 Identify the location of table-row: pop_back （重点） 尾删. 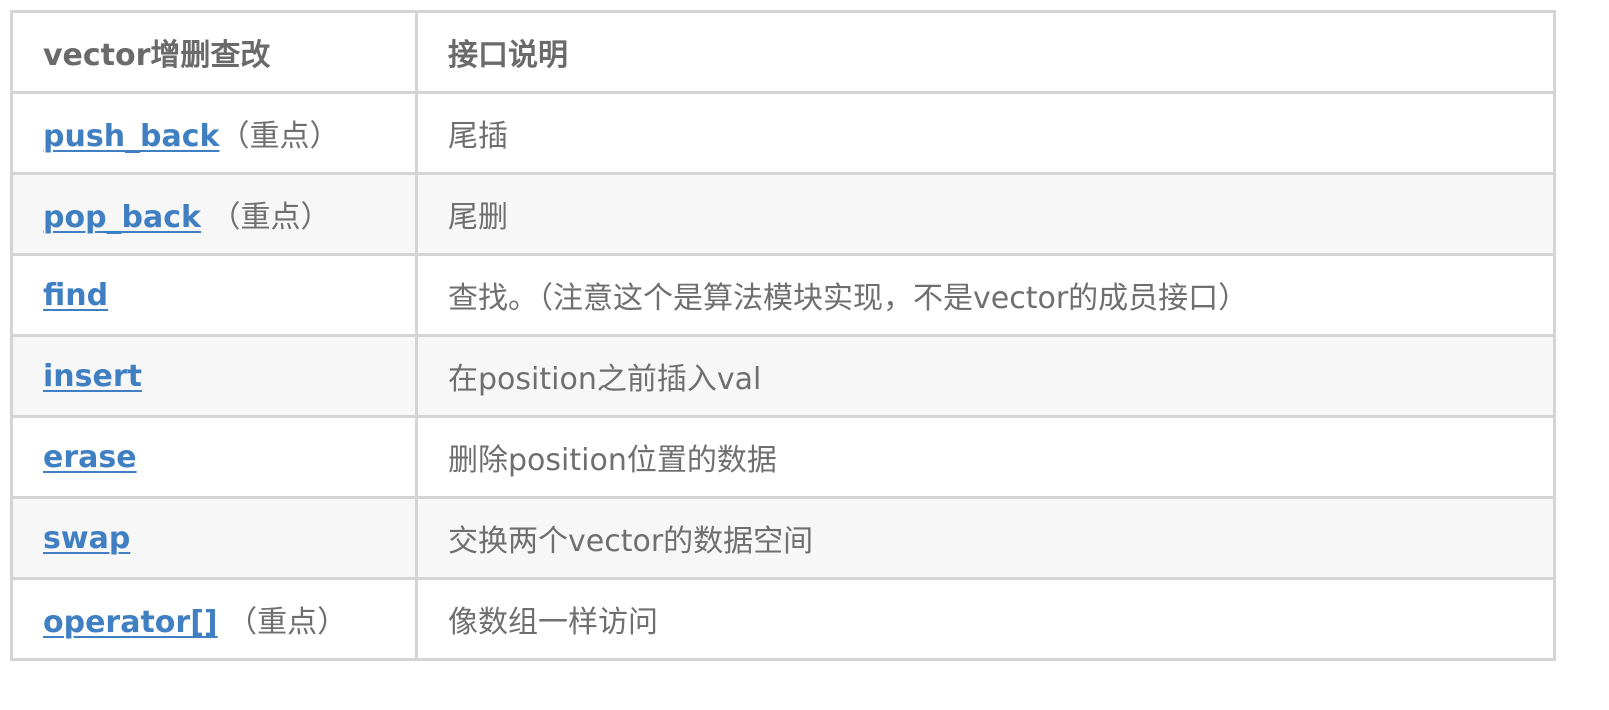
(783, 214).